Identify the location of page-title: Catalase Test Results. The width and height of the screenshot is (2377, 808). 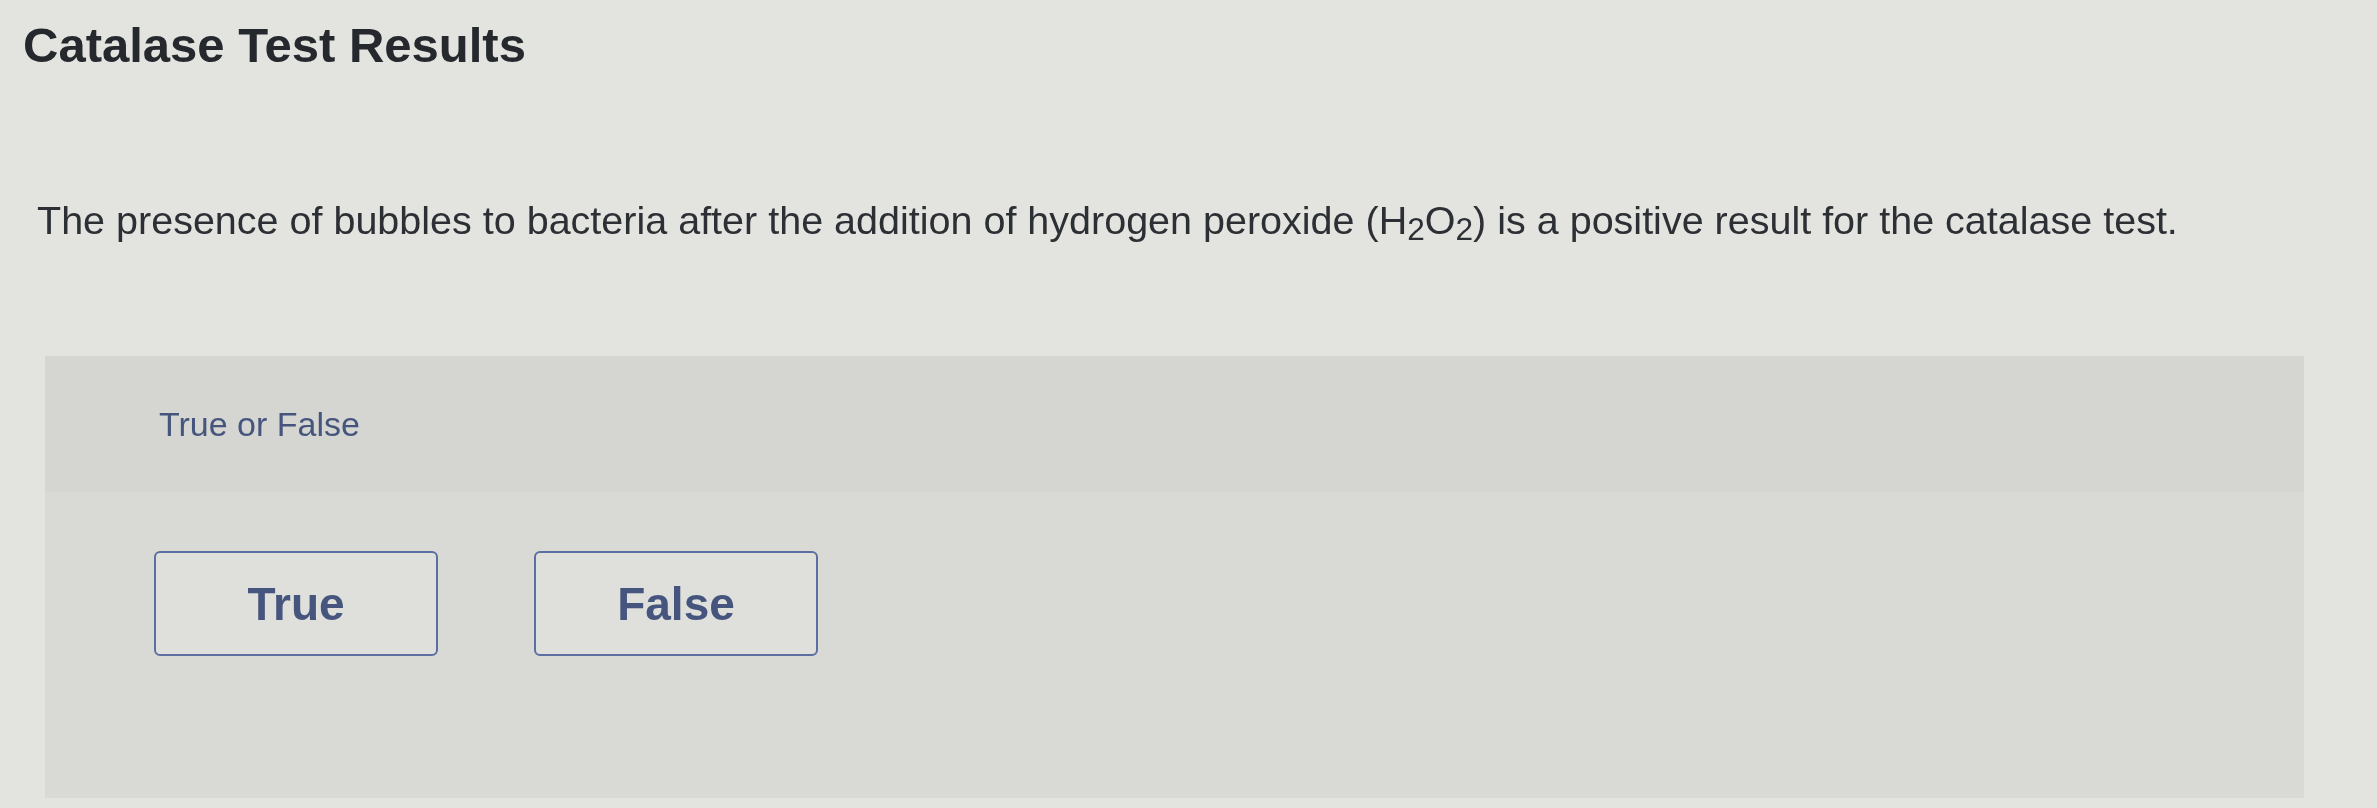
(274, 45).